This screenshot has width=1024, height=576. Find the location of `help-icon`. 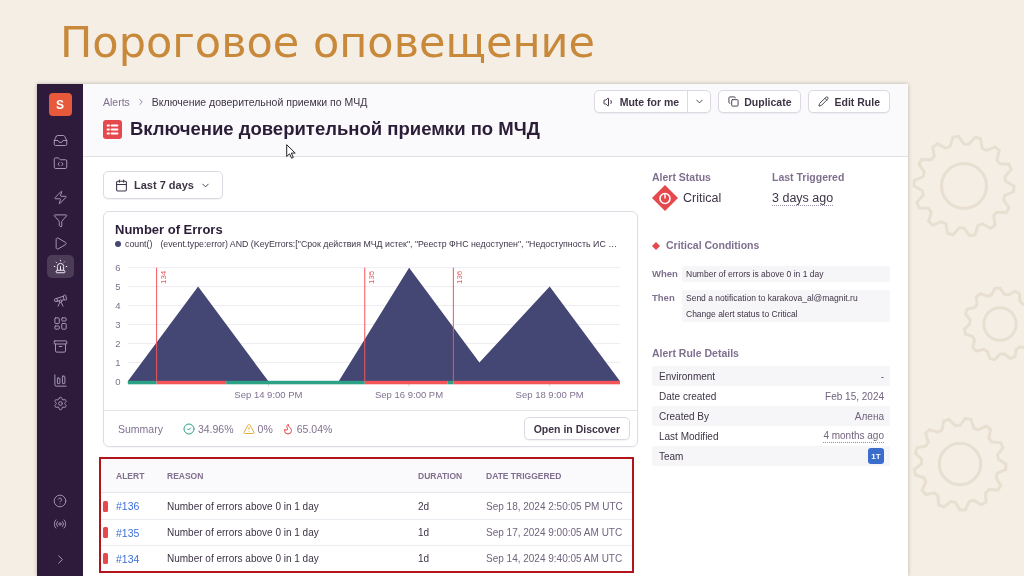

help-icon is located at coordinates (60, 500).